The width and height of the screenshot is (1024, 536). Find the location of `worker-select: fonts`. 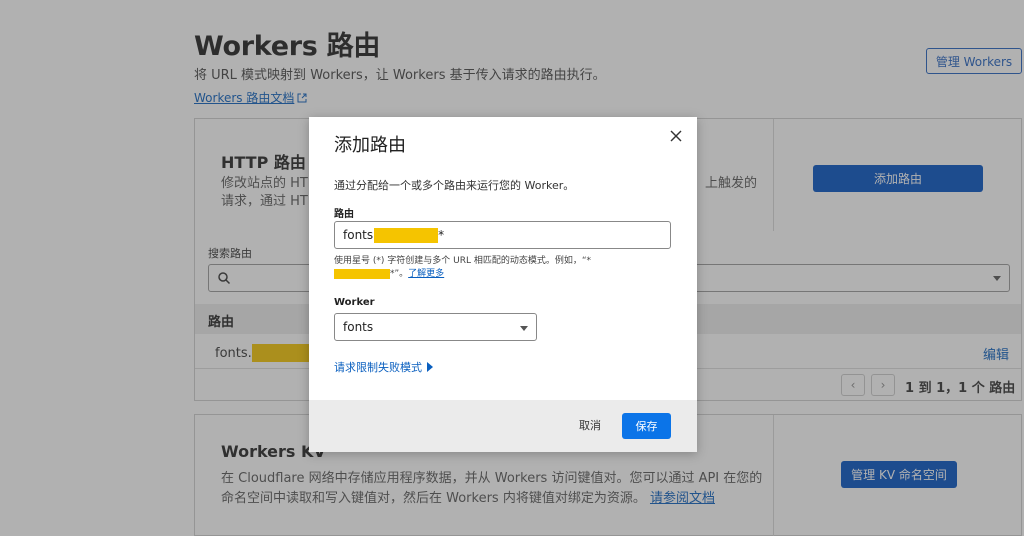

worker-select: fonts is located at coordinates (435, 327).